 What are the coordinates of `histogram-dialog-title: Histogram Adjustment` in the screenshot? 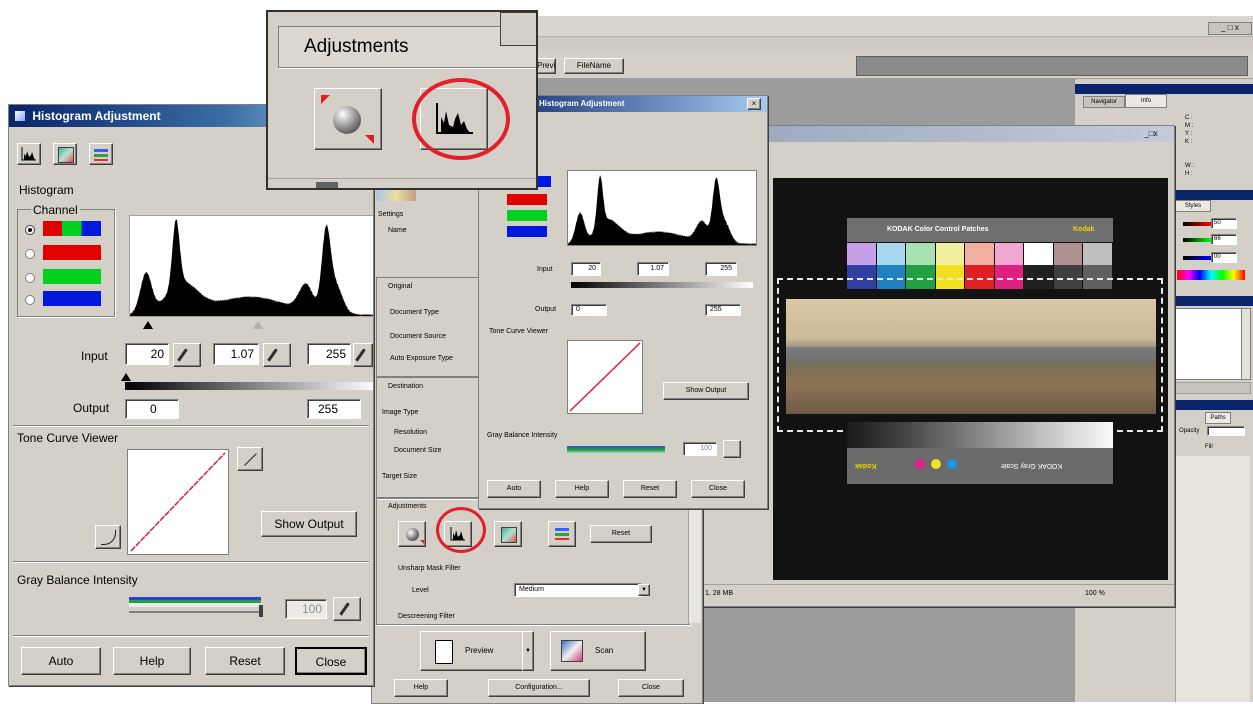 It's located at (96, 116).